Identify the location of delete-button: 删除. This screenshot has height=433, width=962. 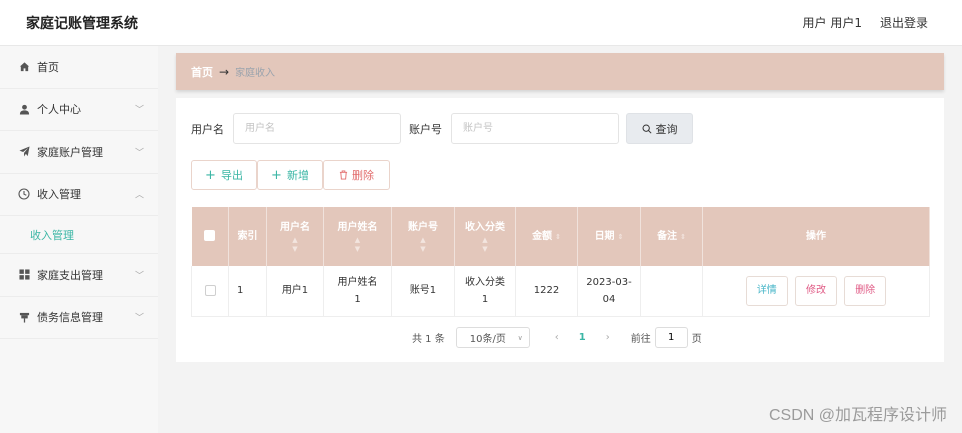
(356, 175).